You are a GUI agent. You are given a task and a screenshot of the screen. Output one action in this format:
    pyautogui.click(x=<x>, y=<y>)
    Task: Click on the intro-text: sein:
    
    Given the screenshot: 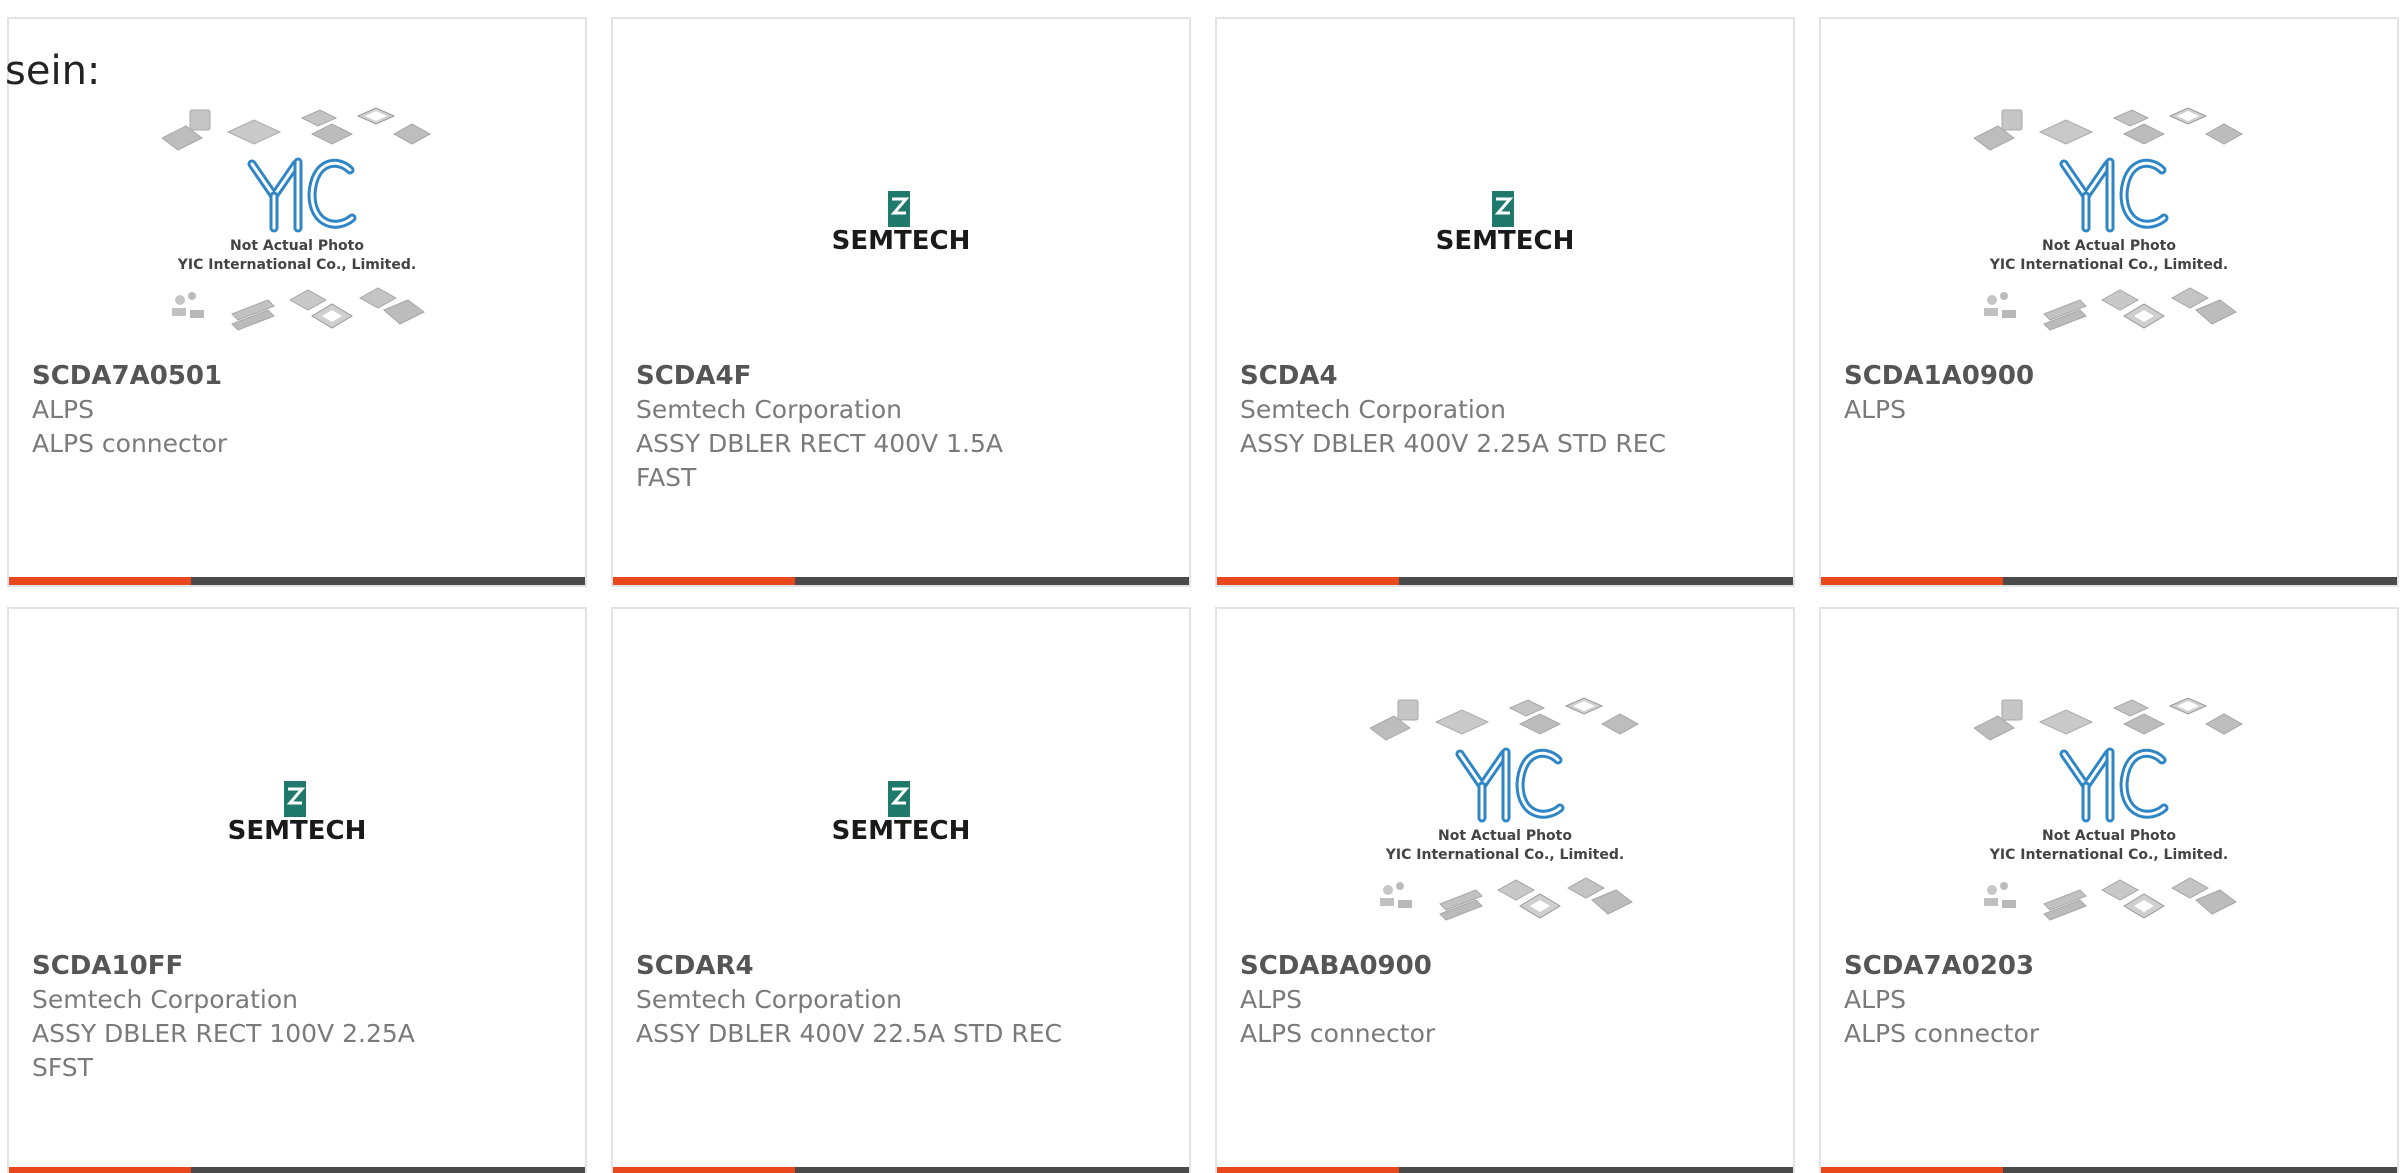 What is the action you would take?
    pyautogui.click(x=53, y=71)
    